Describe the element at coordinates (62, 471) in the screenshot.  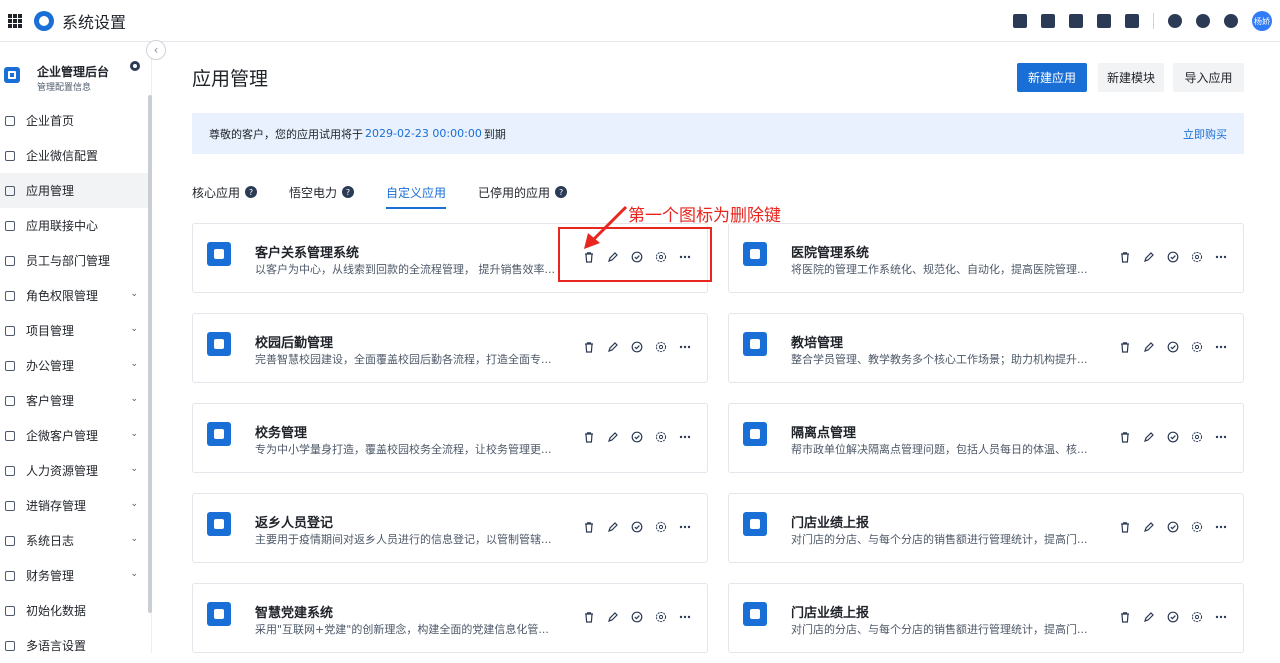
I see `sidebar-item-label: 人力资源管理` at that location.